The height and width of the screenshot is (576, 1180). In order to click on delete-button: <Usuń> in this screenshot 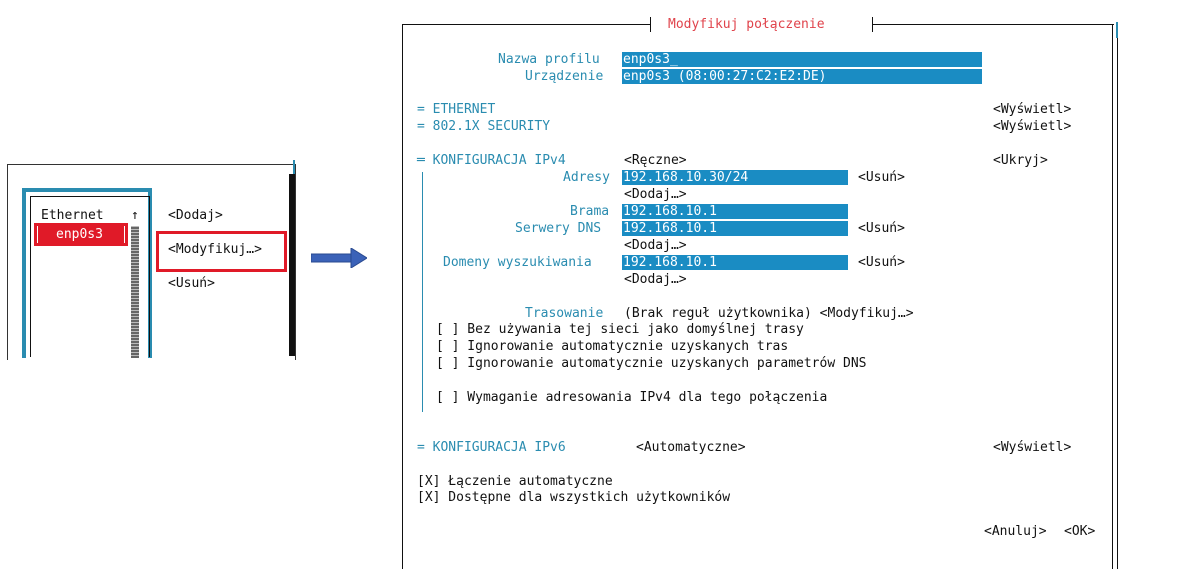, I will do `click(191, 283)`.